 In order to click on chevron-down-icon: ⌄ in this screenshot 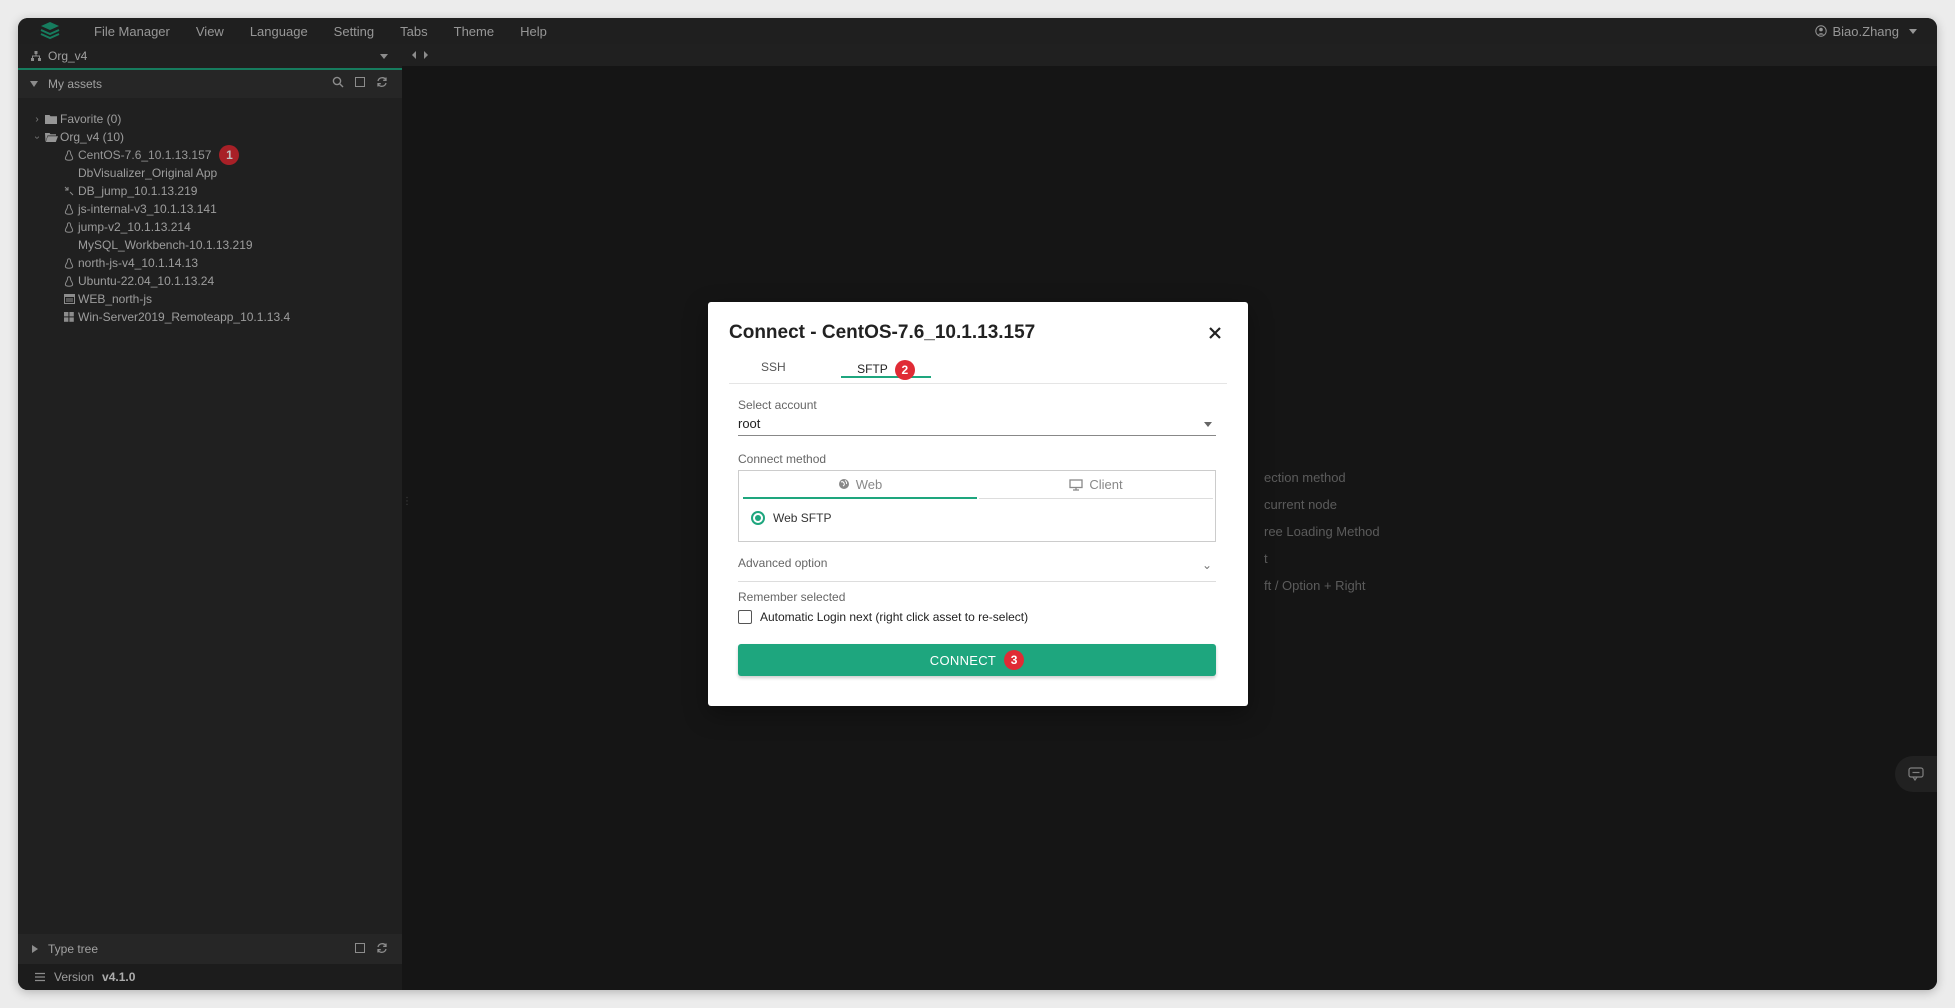, I will do `click(1206, 565)`.